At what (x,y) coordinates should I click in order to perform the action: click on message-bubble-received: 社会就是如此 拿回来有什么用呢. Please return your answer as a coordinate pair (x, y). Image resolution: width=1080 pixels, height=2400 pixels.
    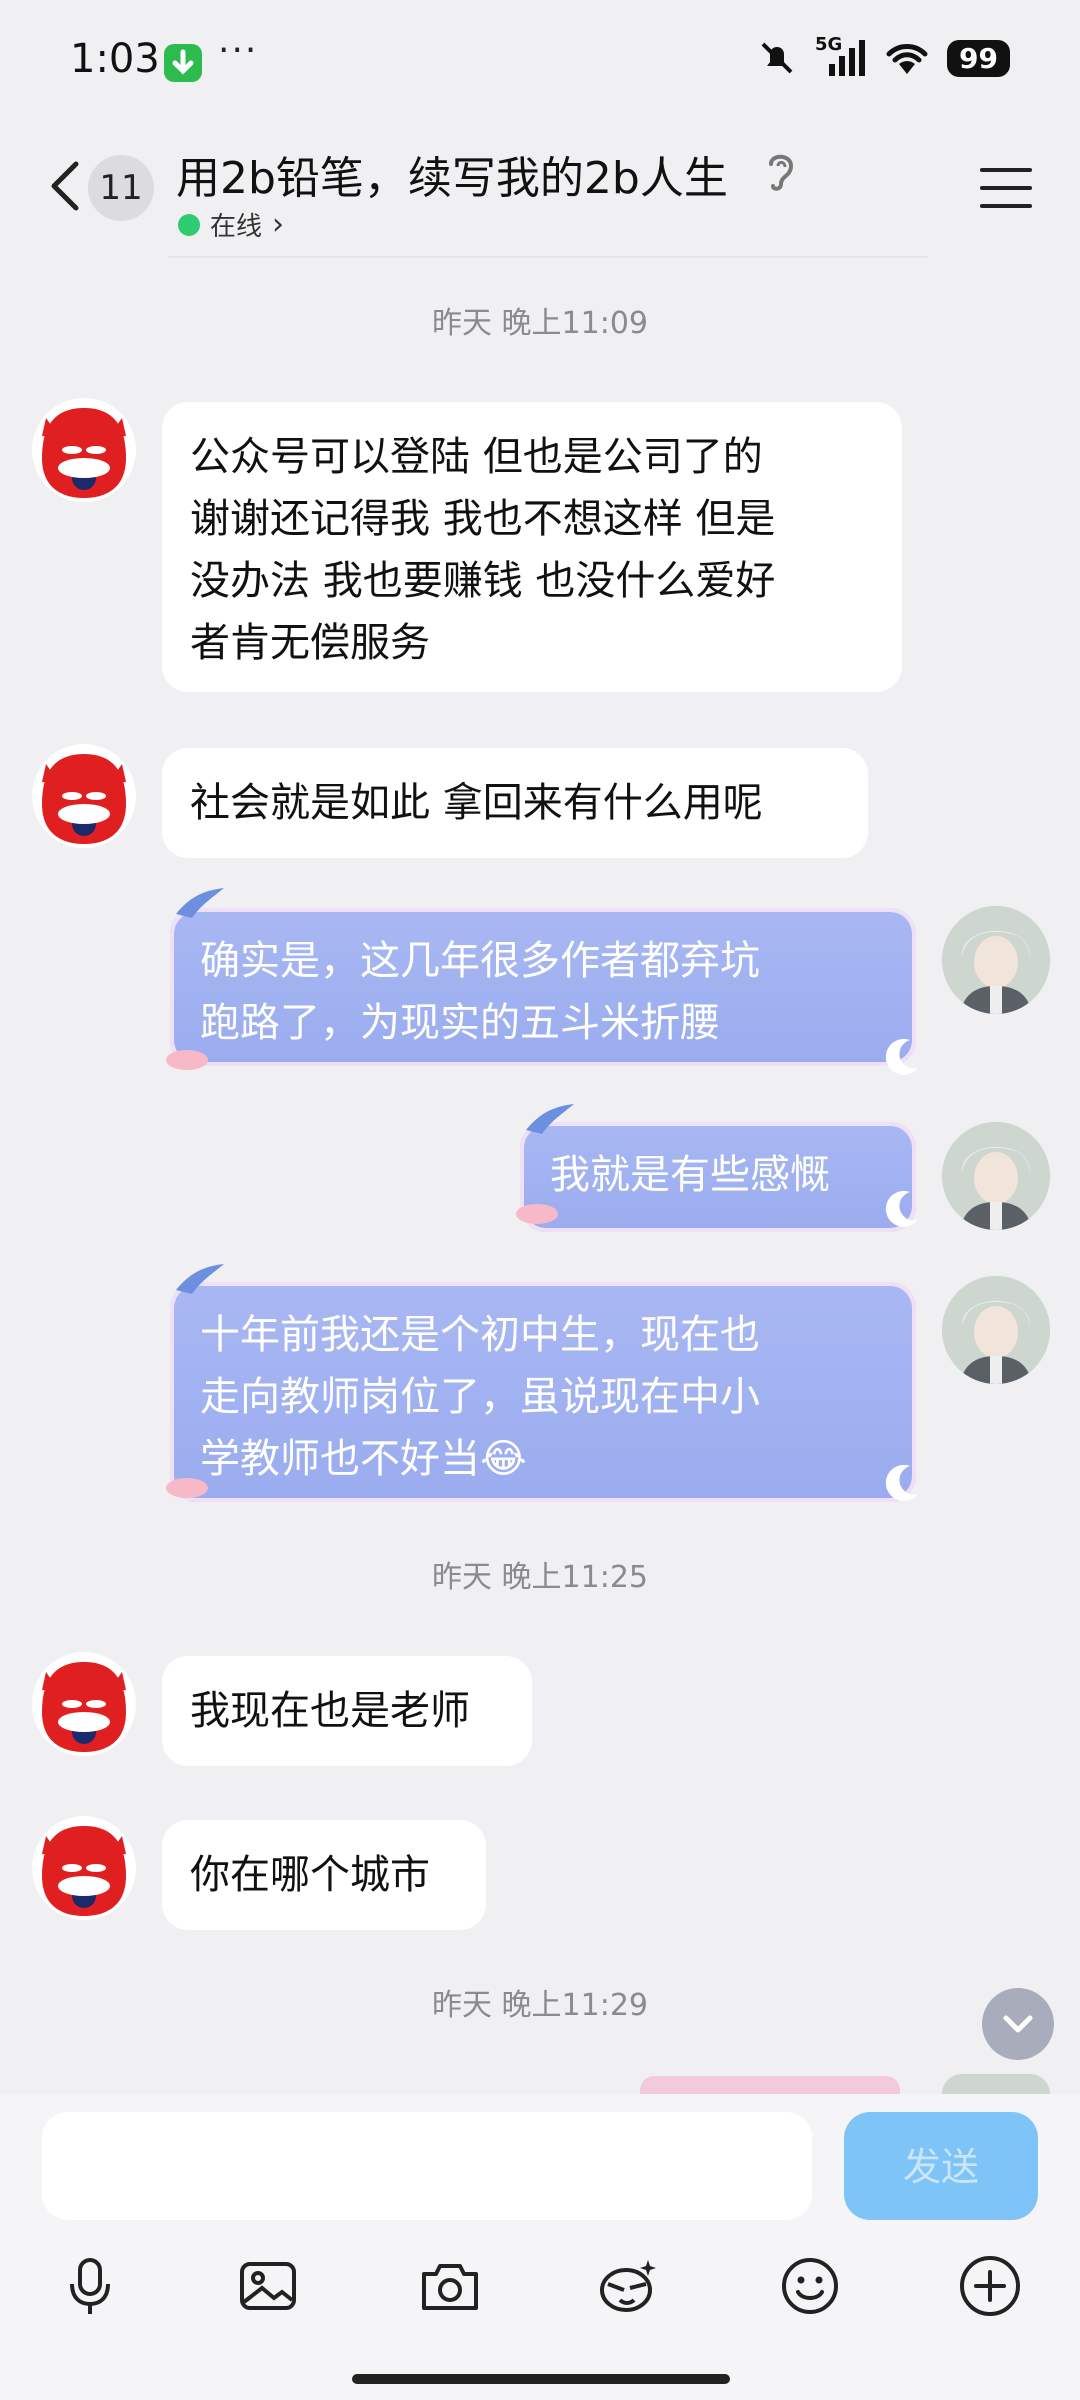
    Looking at the image, I should click on (515, 803).